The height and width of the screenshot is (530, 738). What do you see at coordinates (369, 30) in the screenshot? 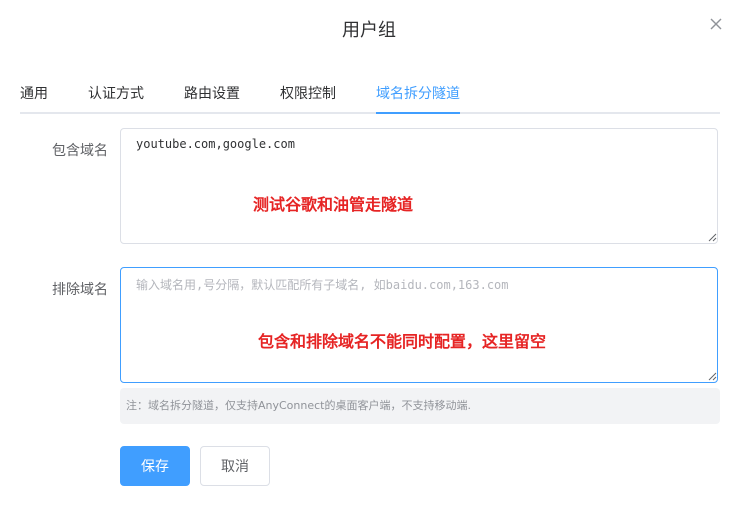
I see `dialog-title: 用户组` at bounding box center [369, 30].